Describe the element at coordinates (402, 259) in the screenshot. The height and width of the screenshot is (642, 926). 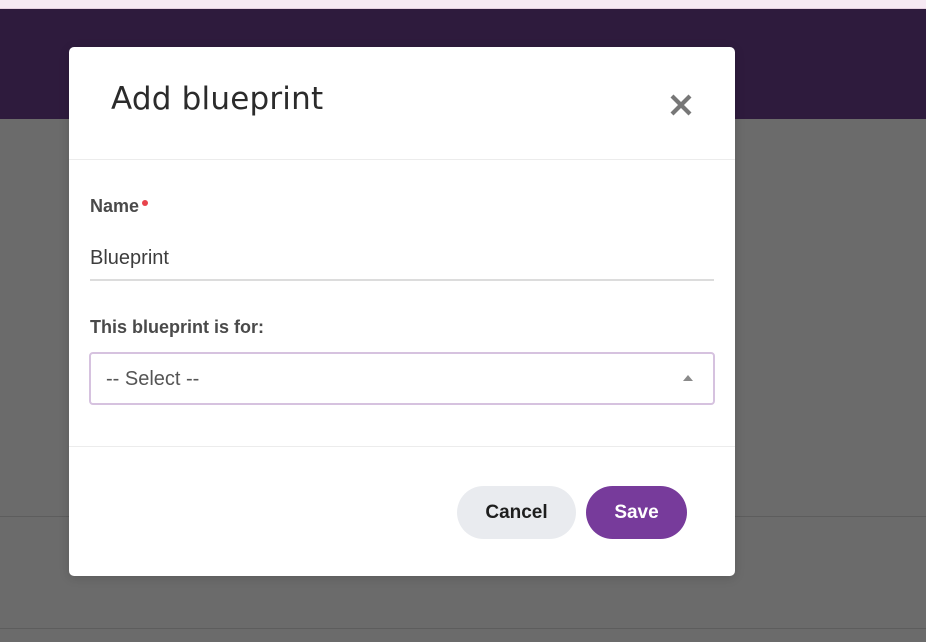
I see `name-input` at that location.